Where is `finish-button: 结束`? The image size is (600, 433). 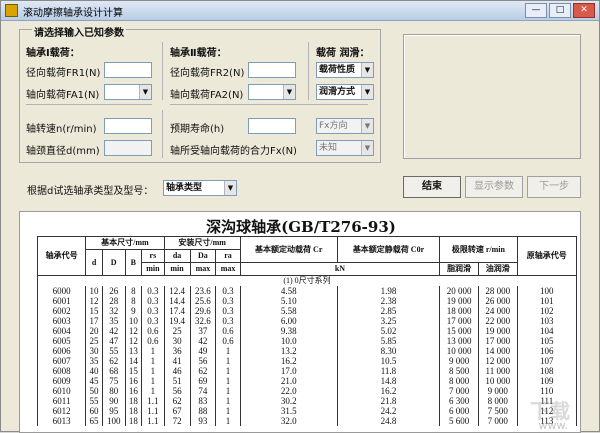
finish-button: 结束 is located at coordinates (432, 187).